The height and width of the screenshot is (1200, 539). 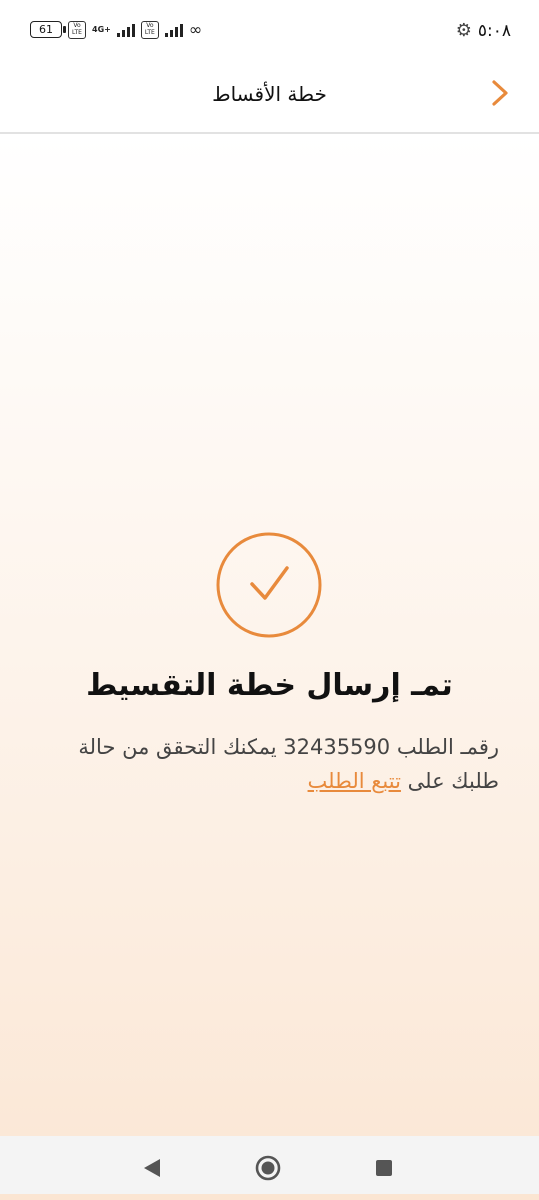 I want to click on track-order-link: تتبع الطلب, so click(x=354, y=781).